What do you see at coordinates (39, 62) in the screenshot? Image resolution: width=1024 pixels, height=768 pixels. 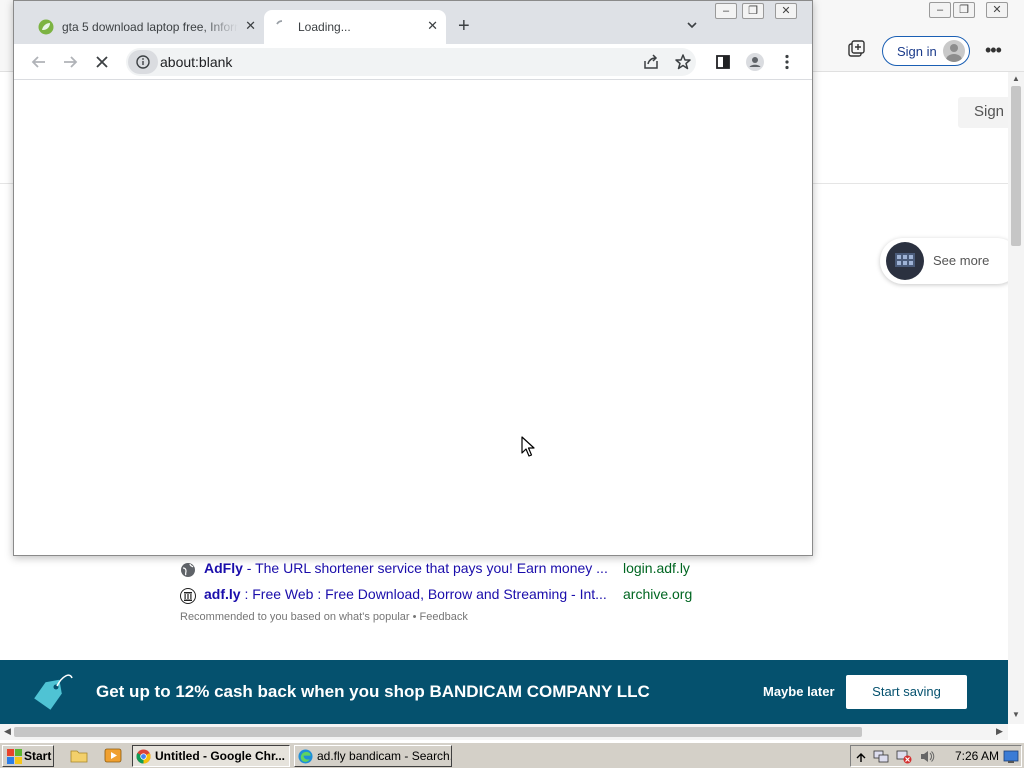 I see `back-arrow-icon` at bounding box center [39, 62].